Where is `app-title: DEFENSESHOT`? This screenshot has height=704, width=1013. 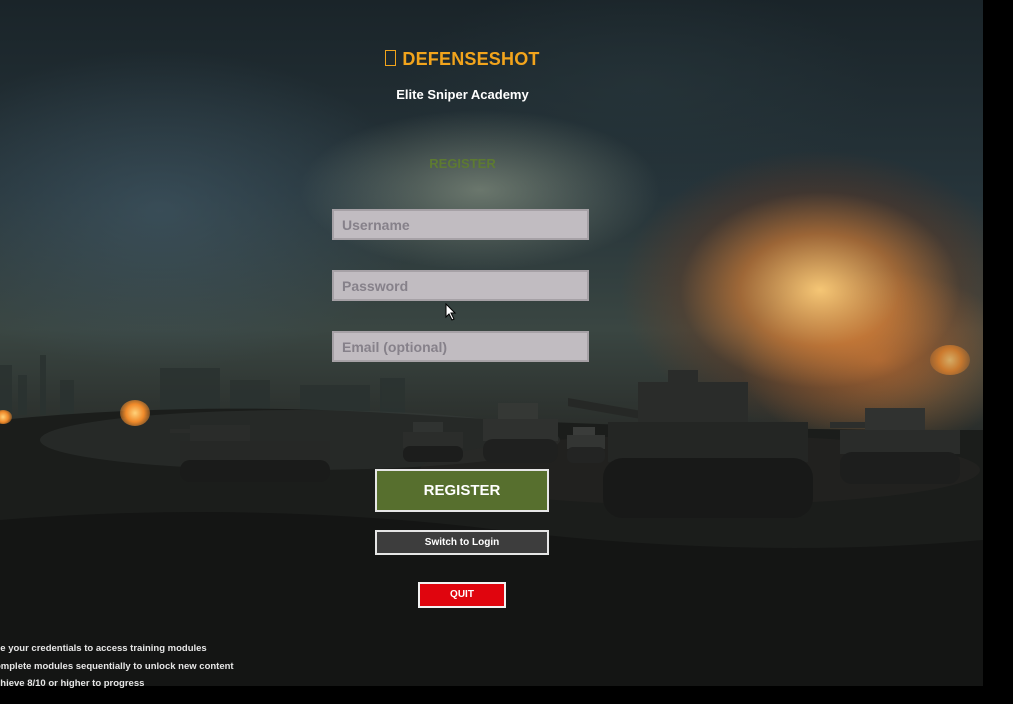
app-title: DEFENSESHOT is located at coordinates (462, 59).